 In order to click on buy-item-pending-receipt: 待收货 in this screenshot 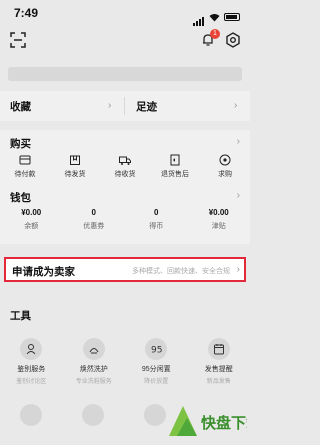, I will do `click(125, 166)`.